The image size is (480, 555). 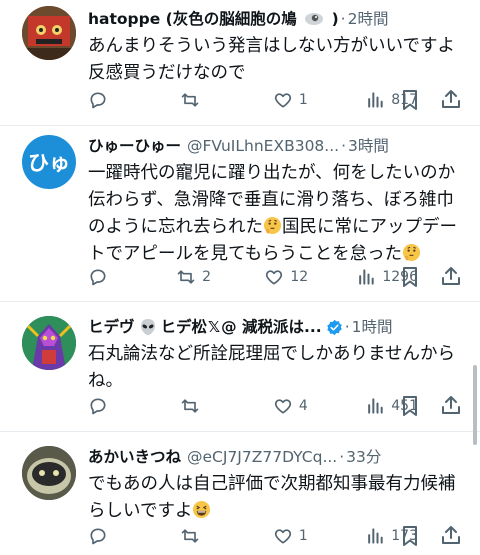 I want to click on scrollbar-thumb, so click(x=475, y=405).